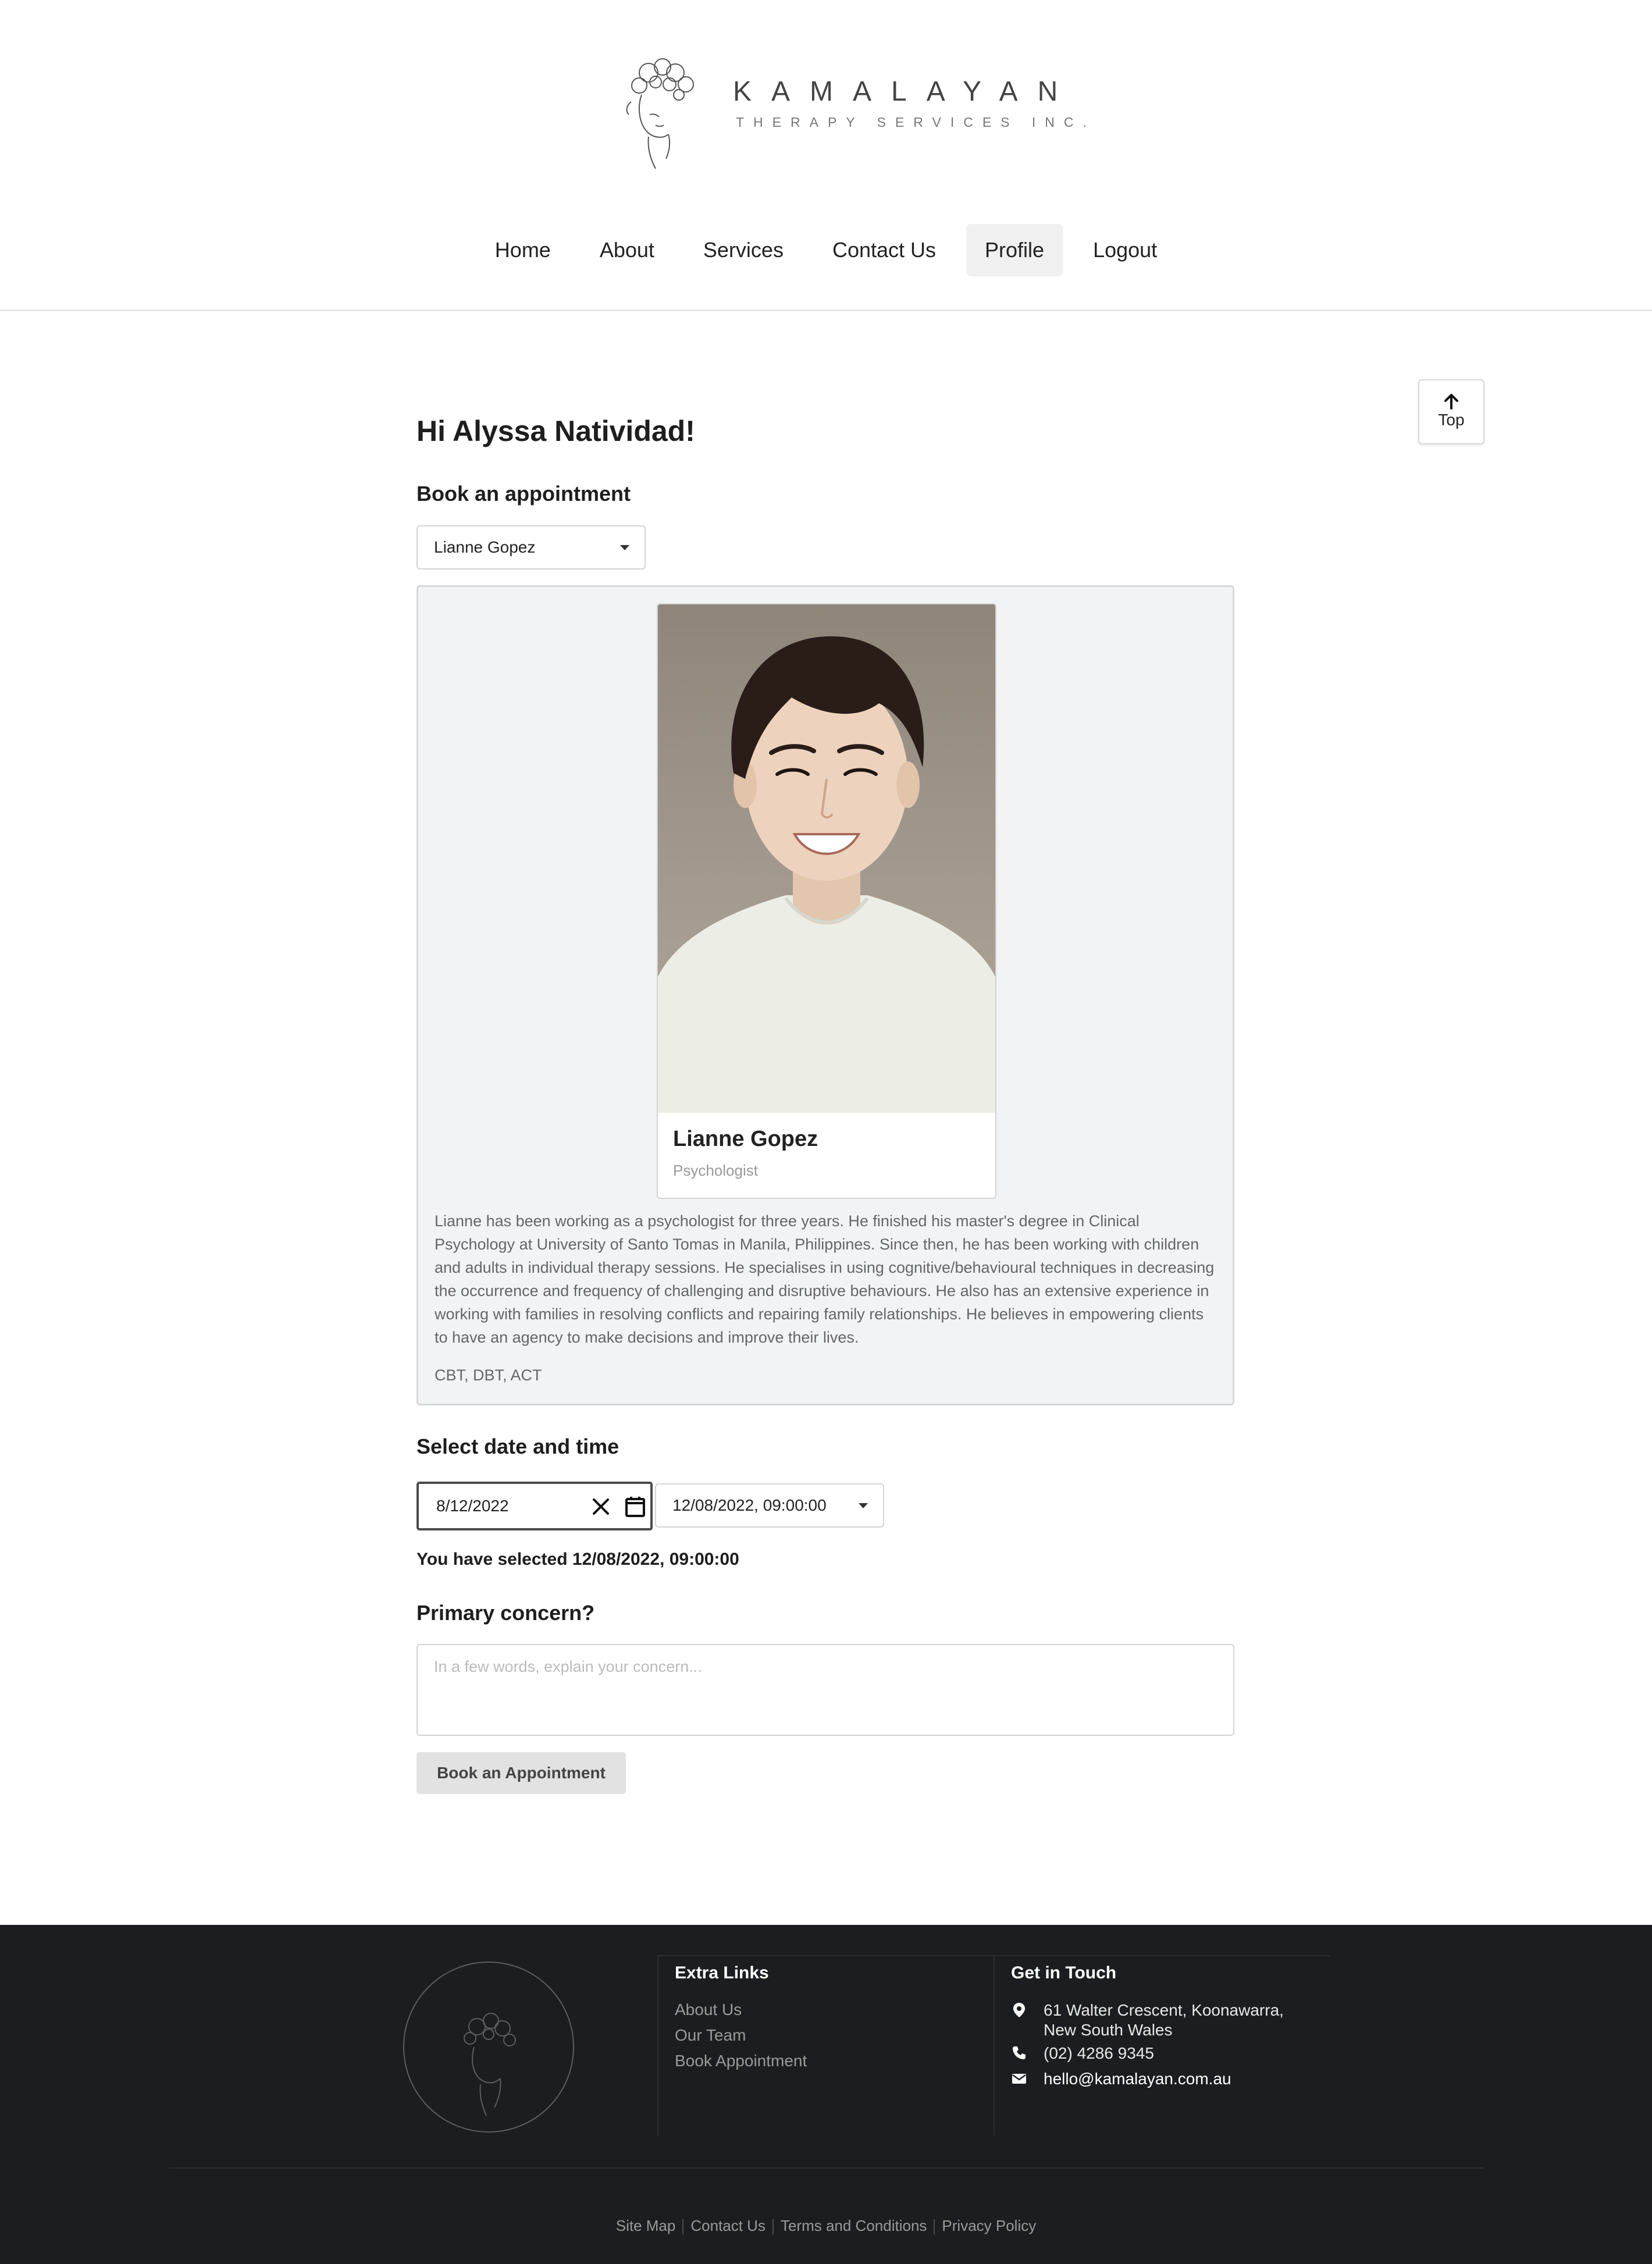 This screenshot has width=1652, height=2264. Describe the element at coordinates (715, 1170) in the screenshot. I see `therapist-role: Psychologist` at that location.